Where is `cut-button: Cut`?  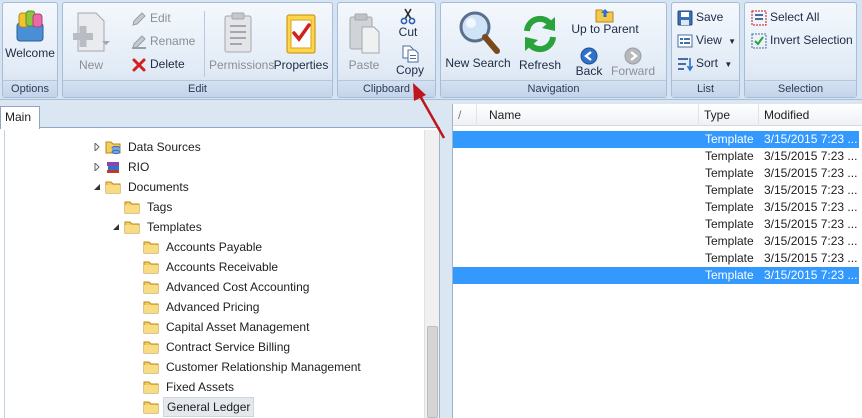 cut-button: Cut is located at coordinates (408, 23).